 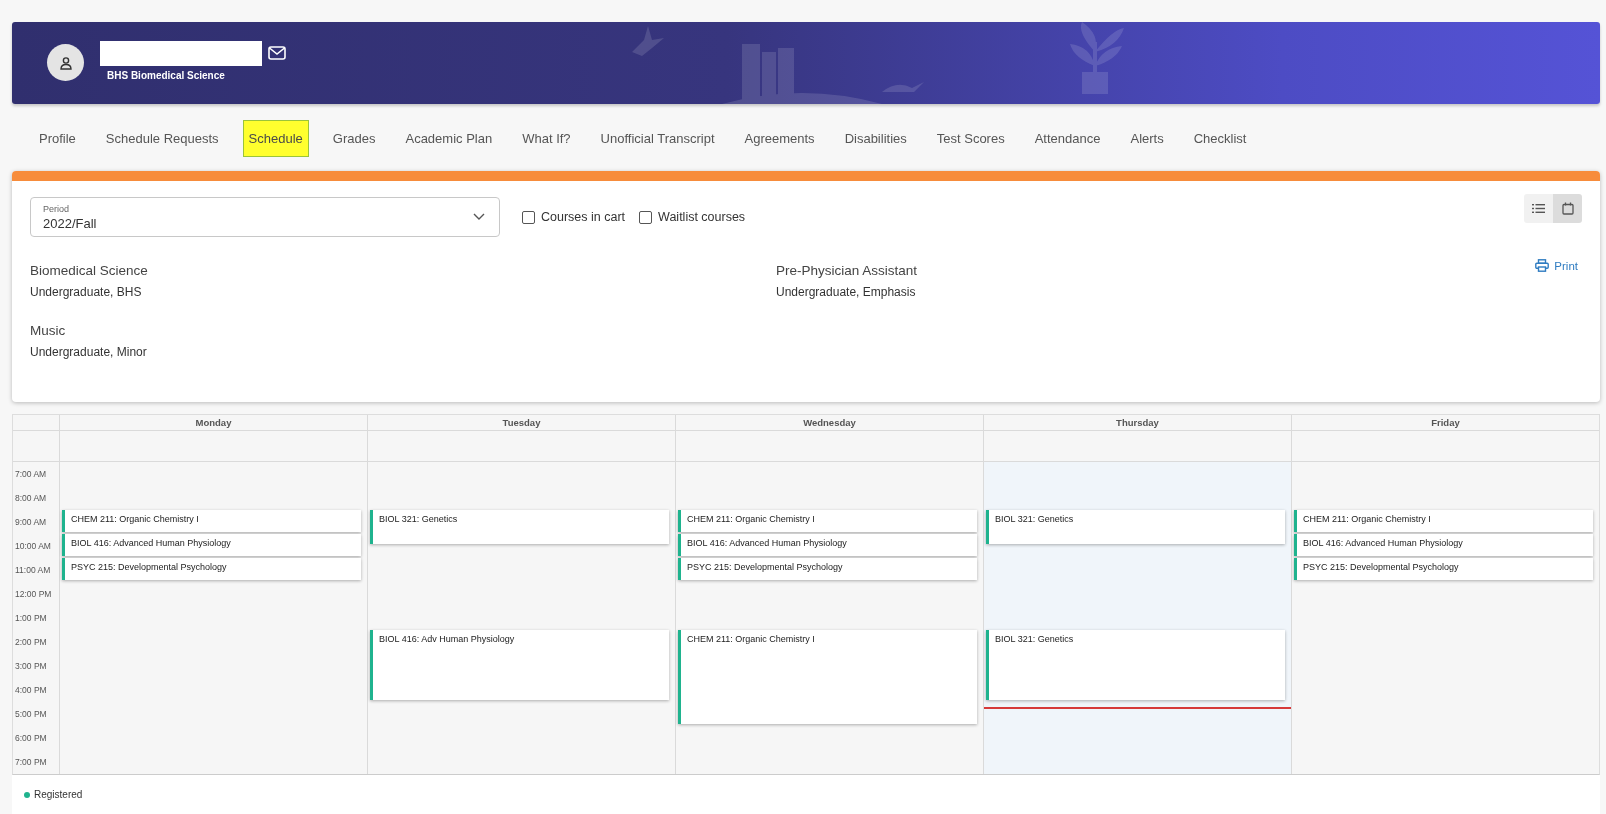 What do you see at coordinates (847, 271) in the screenshot?
I see `program-name: Pre-Physician Assistant` at bounding box center [847, 271].